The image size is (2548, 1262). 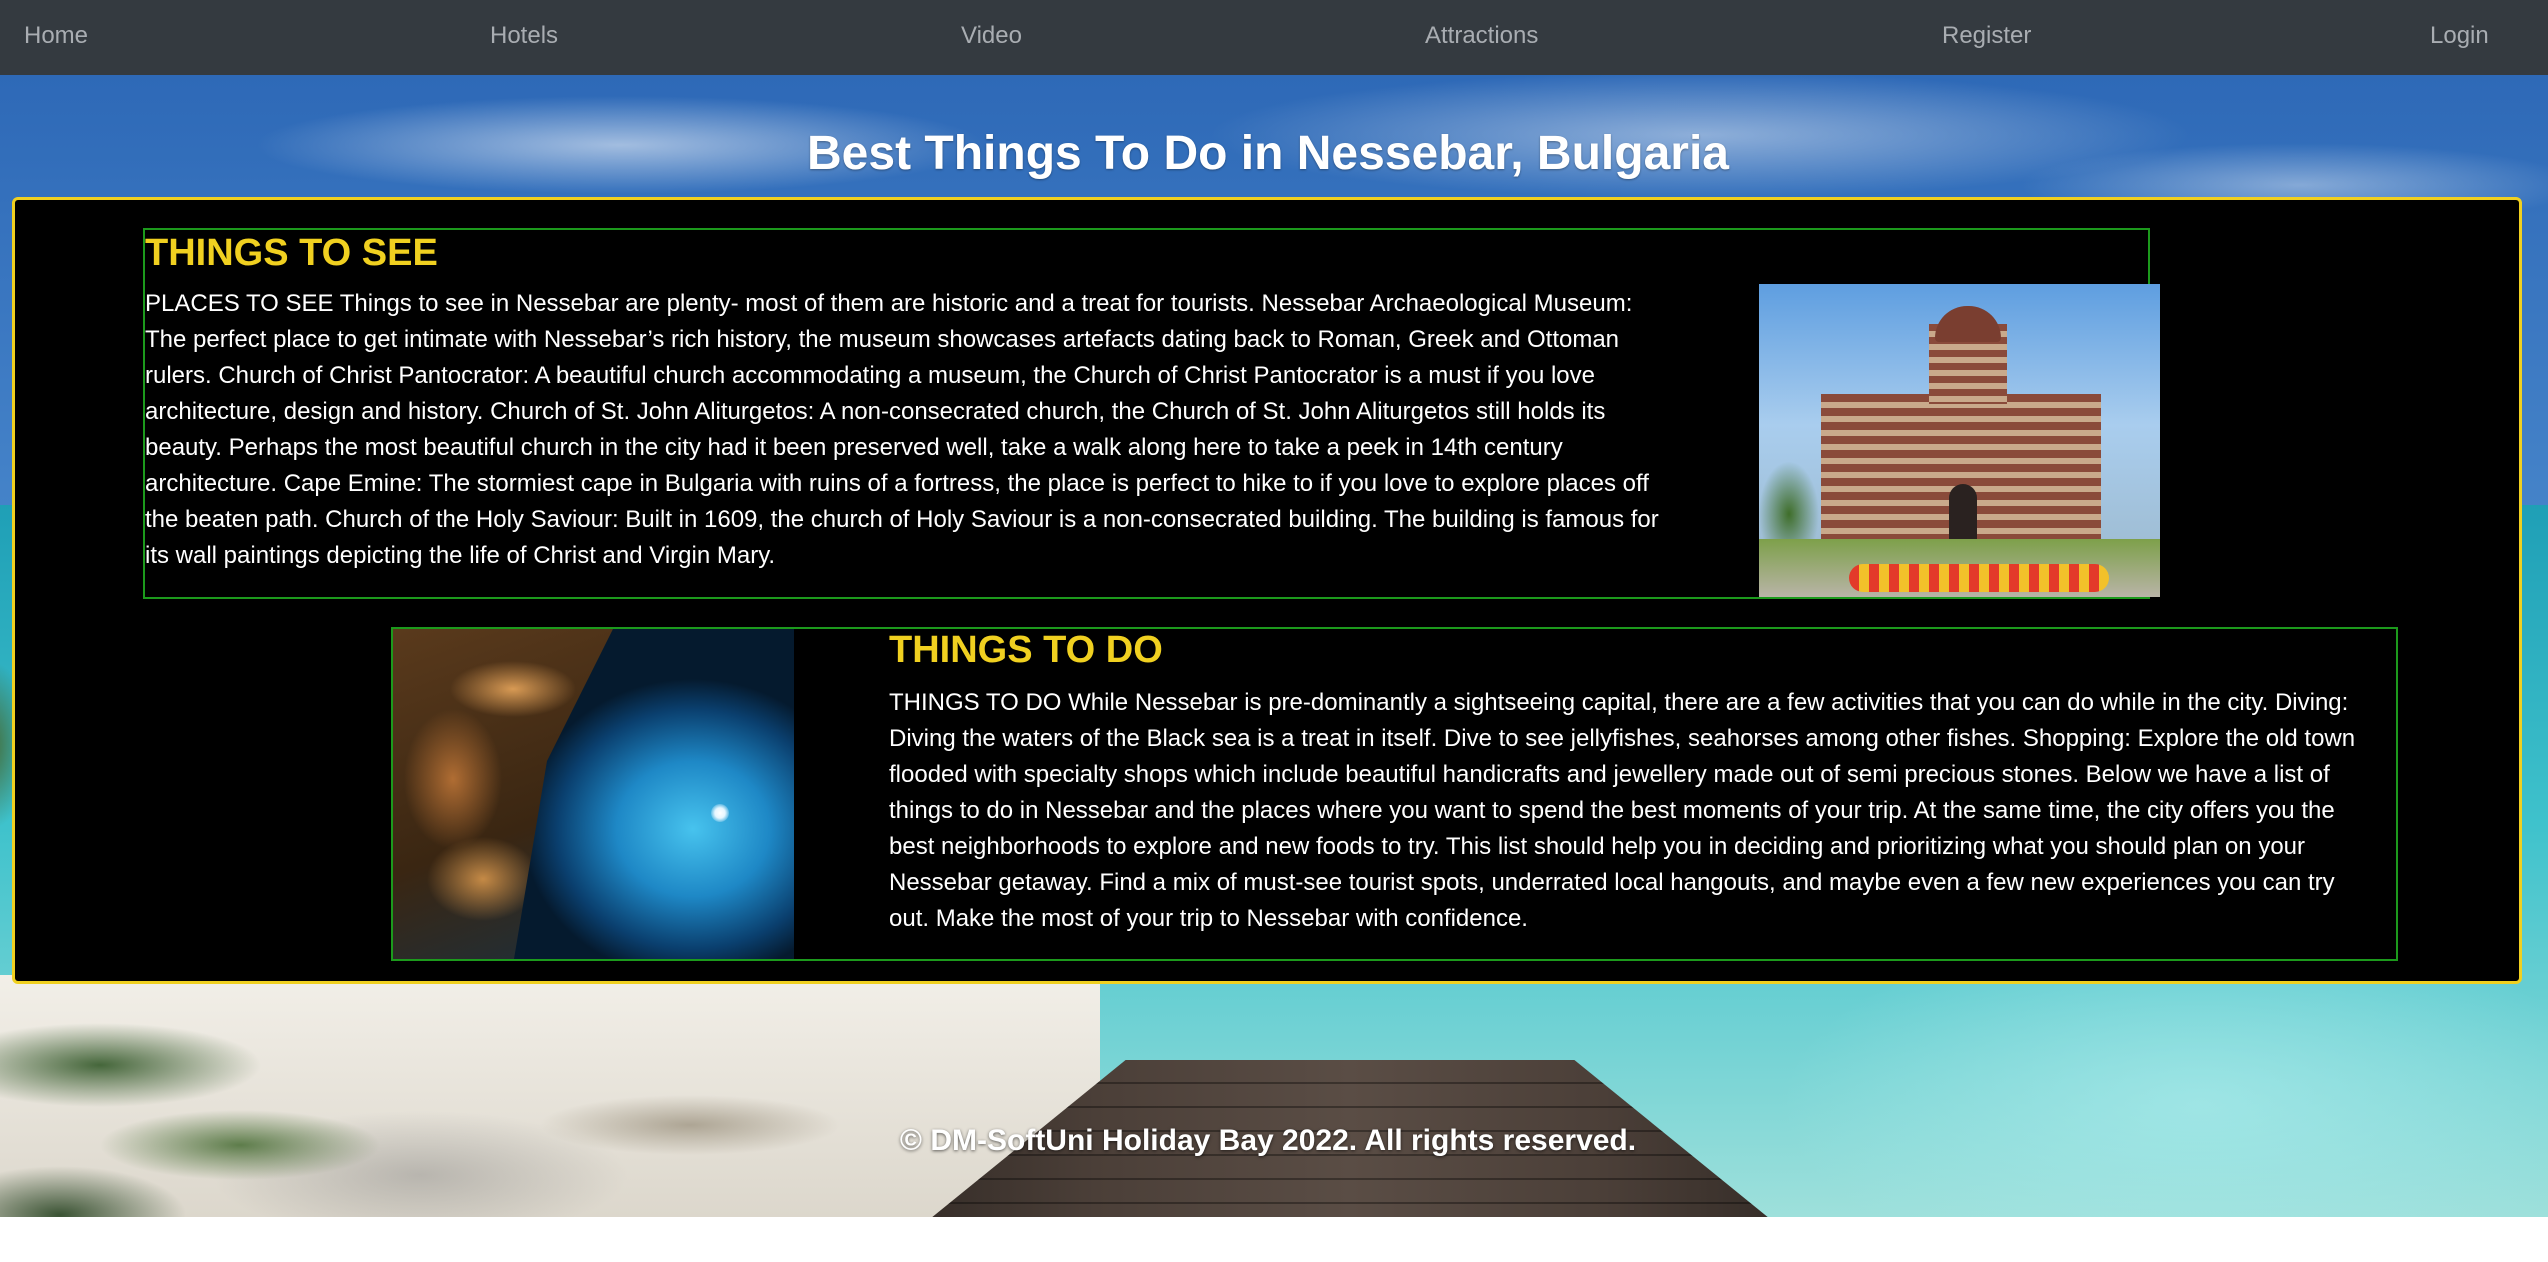 I want to click on page-title: Best Things To Do in Nessebar, Bulgaria, so click(x=1268, y=153).